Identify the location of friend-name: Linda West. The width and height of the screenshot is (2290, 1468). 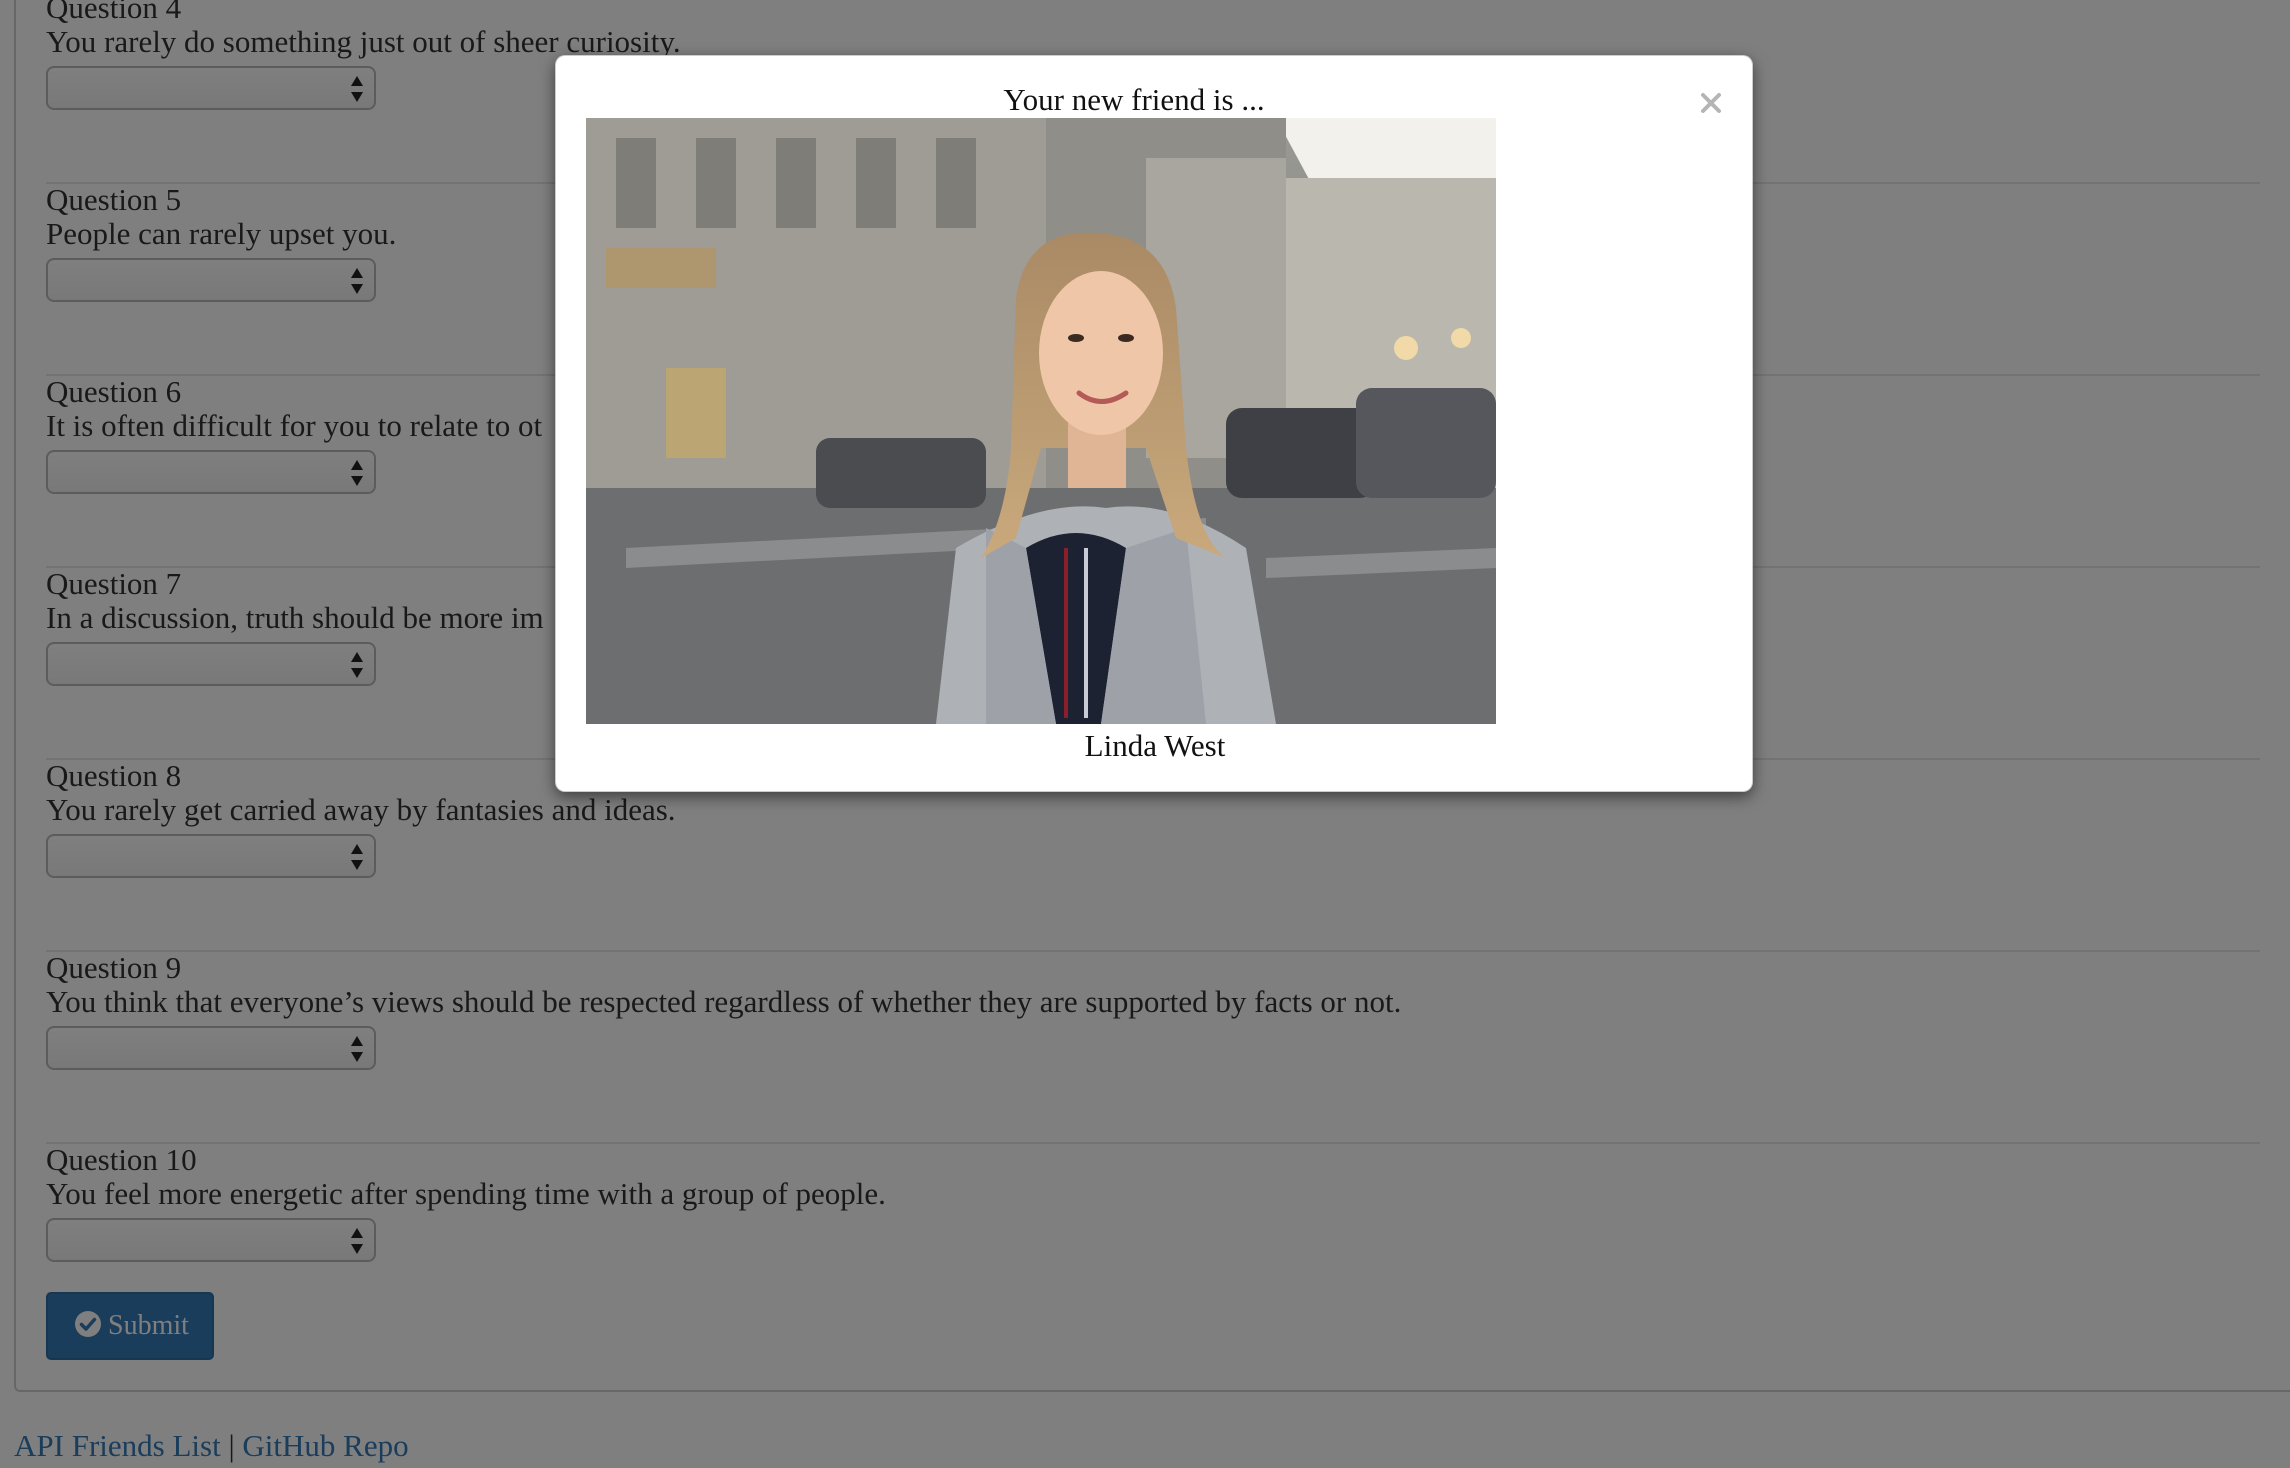
(1155, 745).